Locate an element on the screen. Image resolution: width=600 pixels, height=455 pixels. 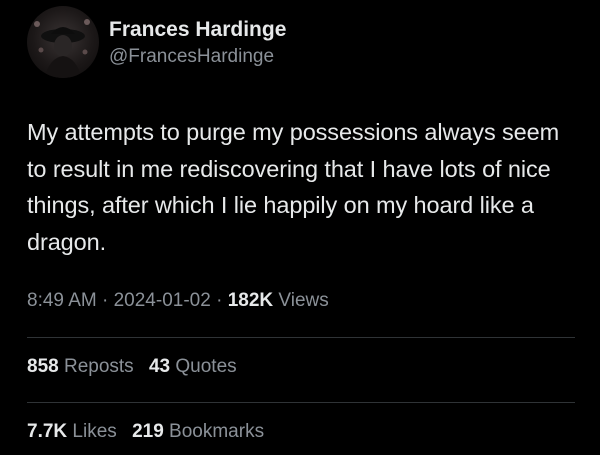
author-names: Frances Hardinge @FrancesHardinge is located at coordinates (197, 43).